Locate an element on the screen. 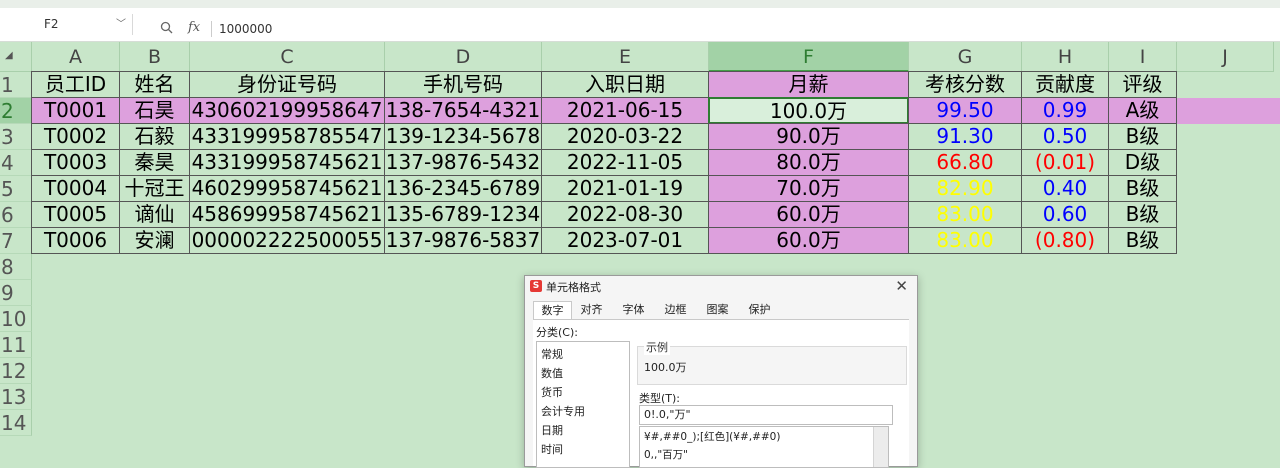 The image size is (1280, 468). list-item: 货币 is located at coordinates (552, 392).